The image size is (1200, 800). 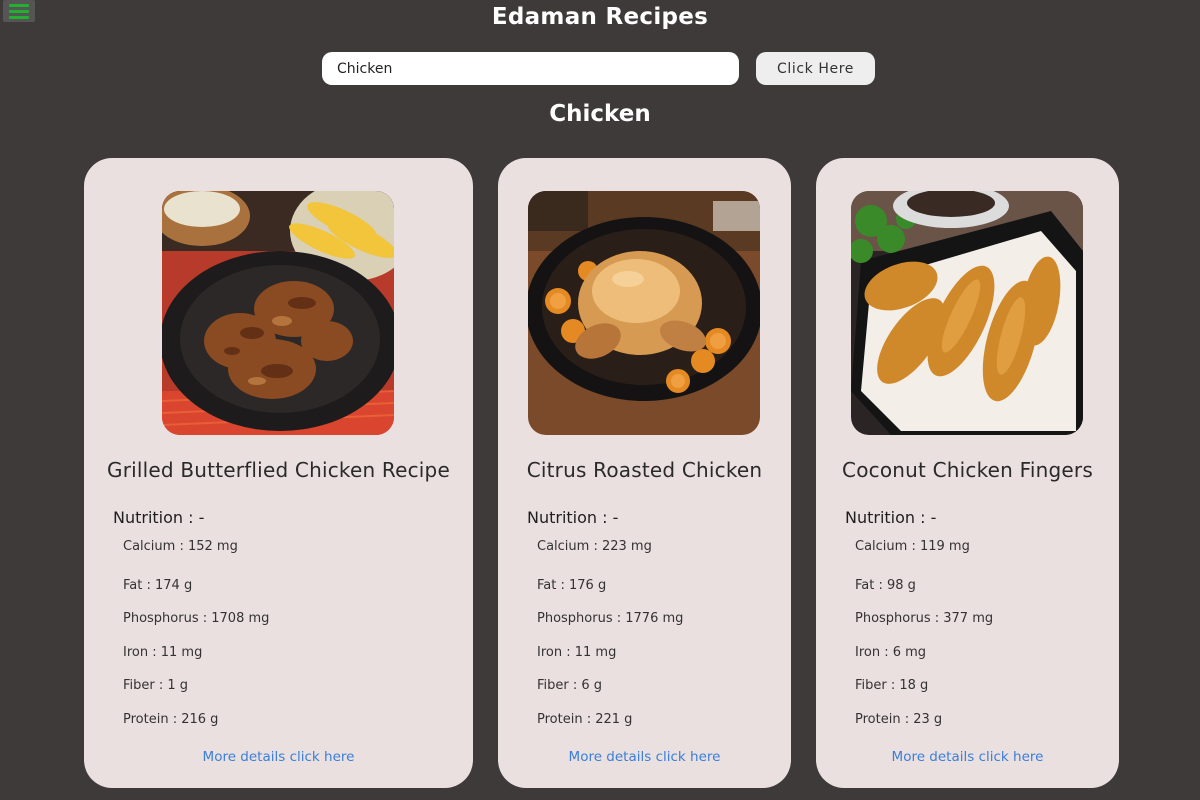 What do you see at coordinates (600, 17) in the screenshot?
I see `app-title: Edaman Recipes` at bounding box center [600, 17].